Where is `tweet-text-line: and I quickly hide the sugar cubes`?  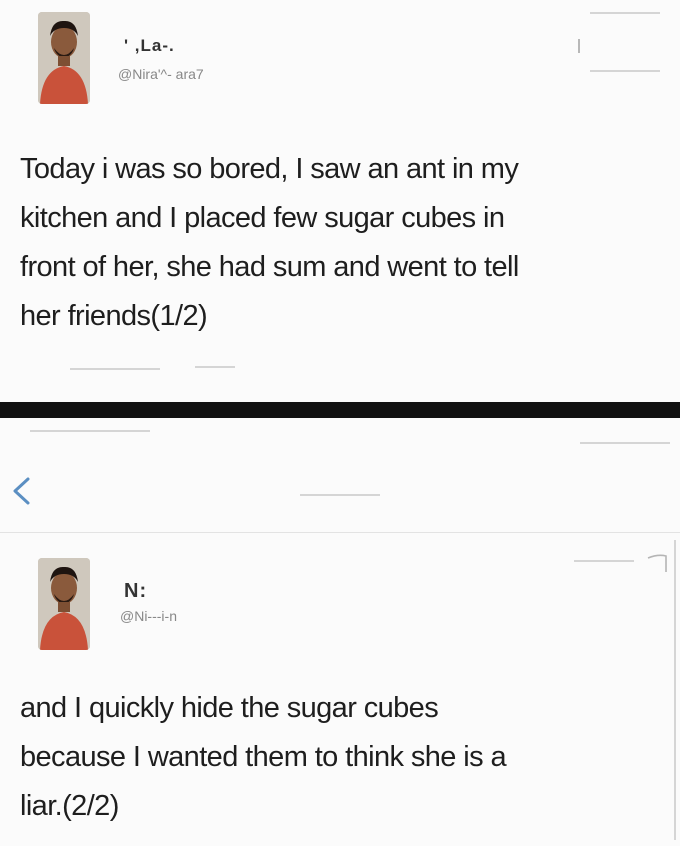
tweet-text-line: and I quickly hide the sugar cubes is located at coordinates (229, 708).